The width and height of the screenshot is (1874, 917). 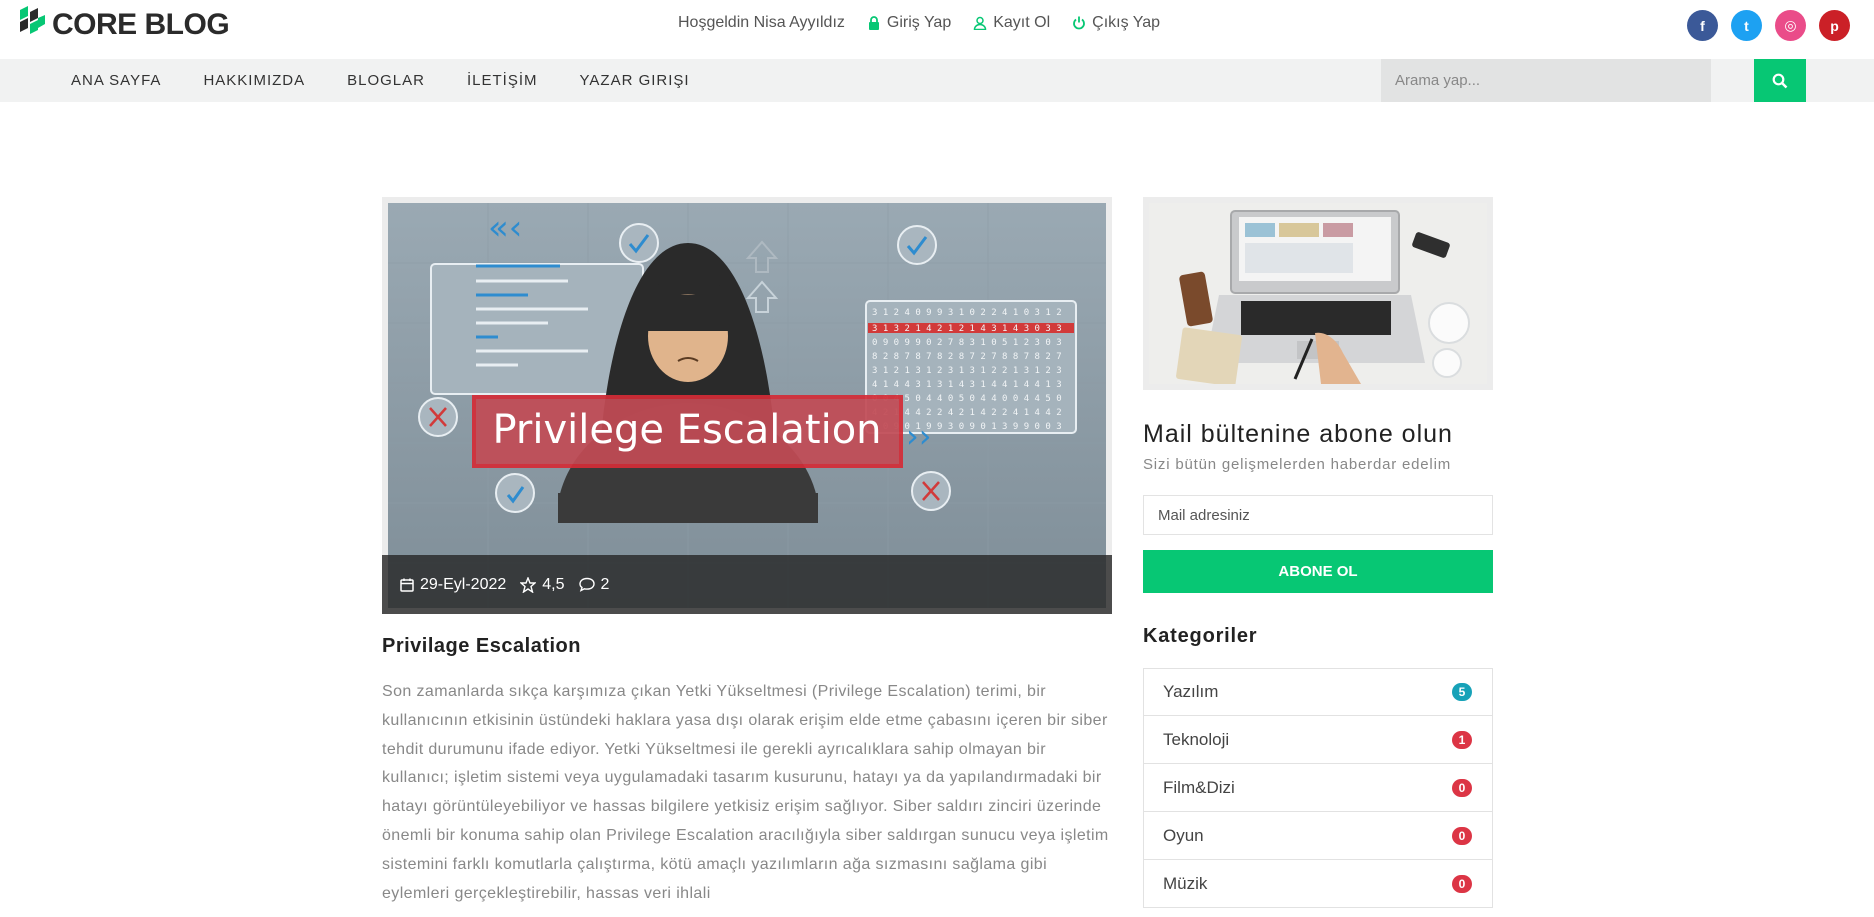 What do you see at coordinates (1126, 22) in the screenshot?
I see `logout-label: Çıkış Yap` at bounding box center [1126, 22].